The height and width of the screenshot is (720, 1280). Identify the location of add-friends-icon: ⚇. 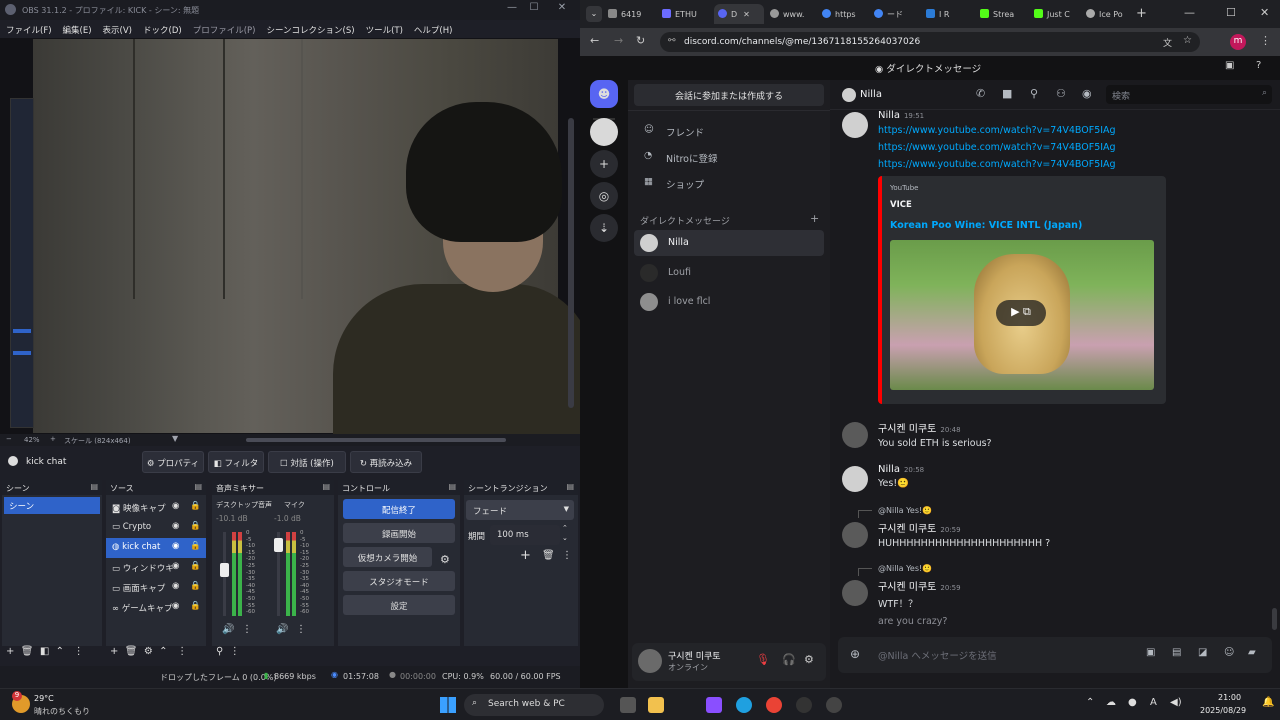
(1061, 93).